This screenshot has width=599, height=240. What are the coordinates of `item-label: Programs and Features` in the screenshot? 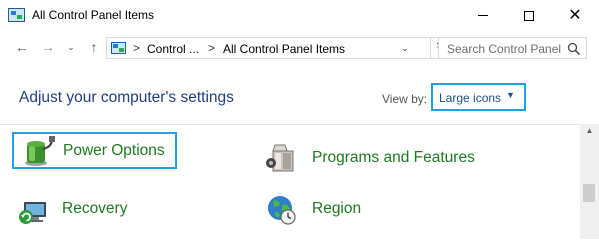 It's located at (393, 157).